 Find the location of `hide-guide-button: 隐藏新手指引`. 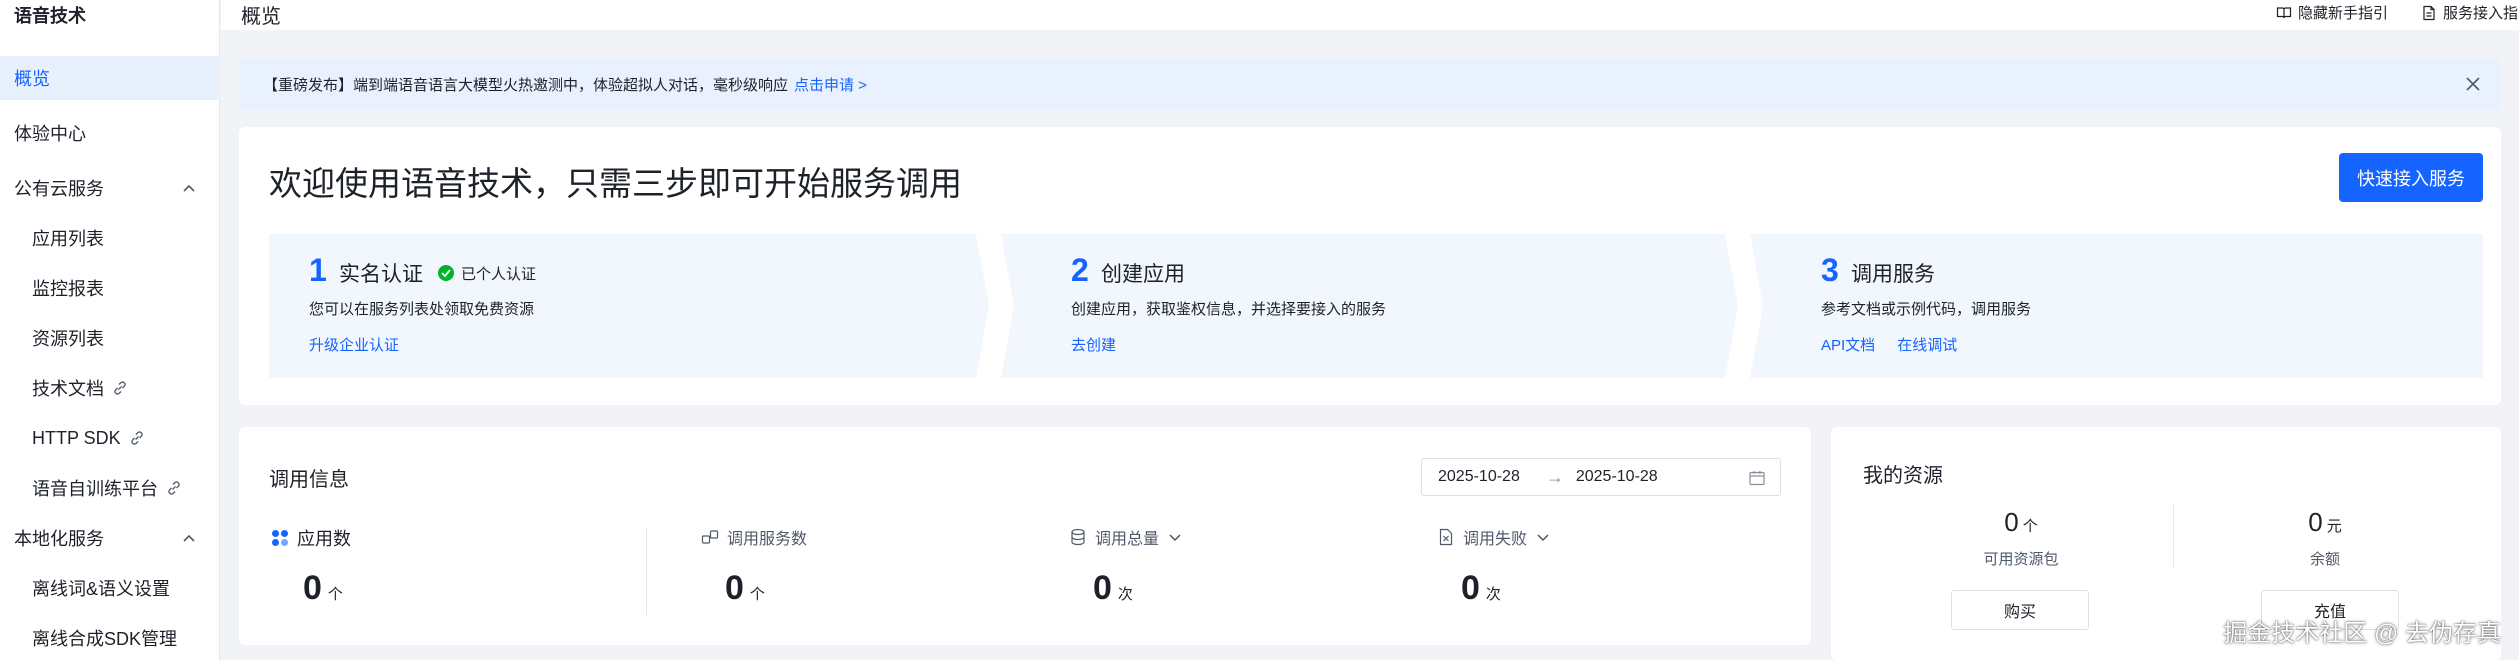

hide-guide-button: 隐藏新手指引 is located at coordinates (2332, 12).